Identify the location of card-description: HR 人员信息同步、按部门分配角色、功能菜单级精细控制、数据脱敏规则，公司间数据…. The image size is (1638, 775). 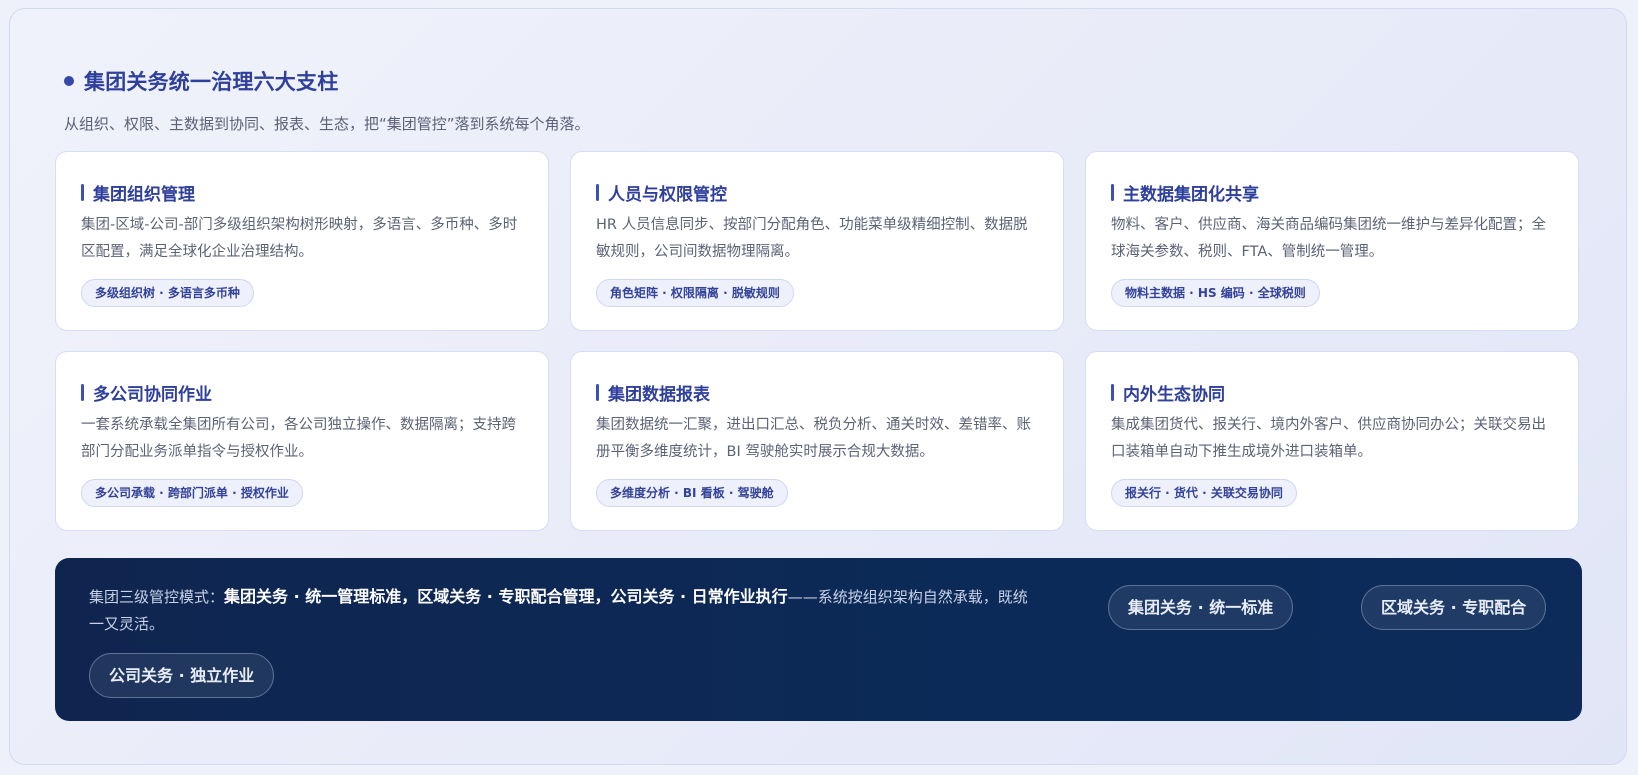
(812, 238).